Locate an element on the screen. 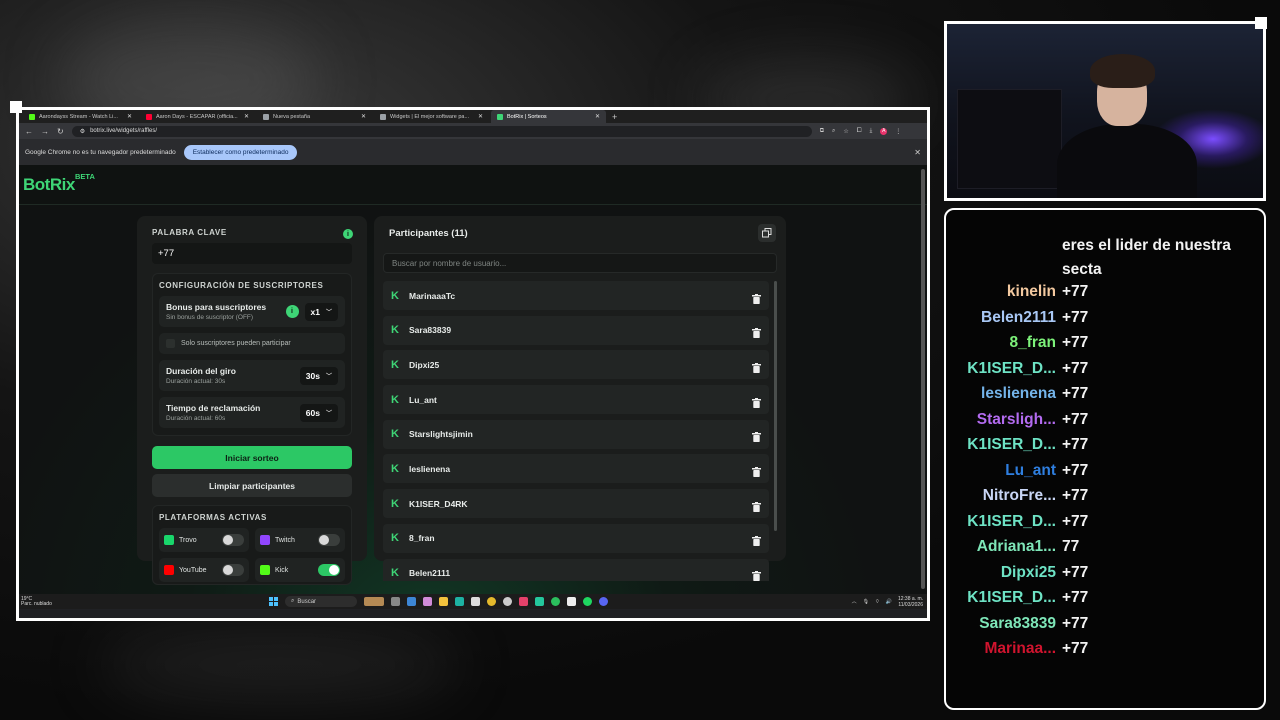 Image resolution: width=1280 pixels, height=720 pixels. system-tray: ︿ 🎙 ⌔ 🔊 12:38 a. m. 11/03/2026 is located at coordinates (887, 602).